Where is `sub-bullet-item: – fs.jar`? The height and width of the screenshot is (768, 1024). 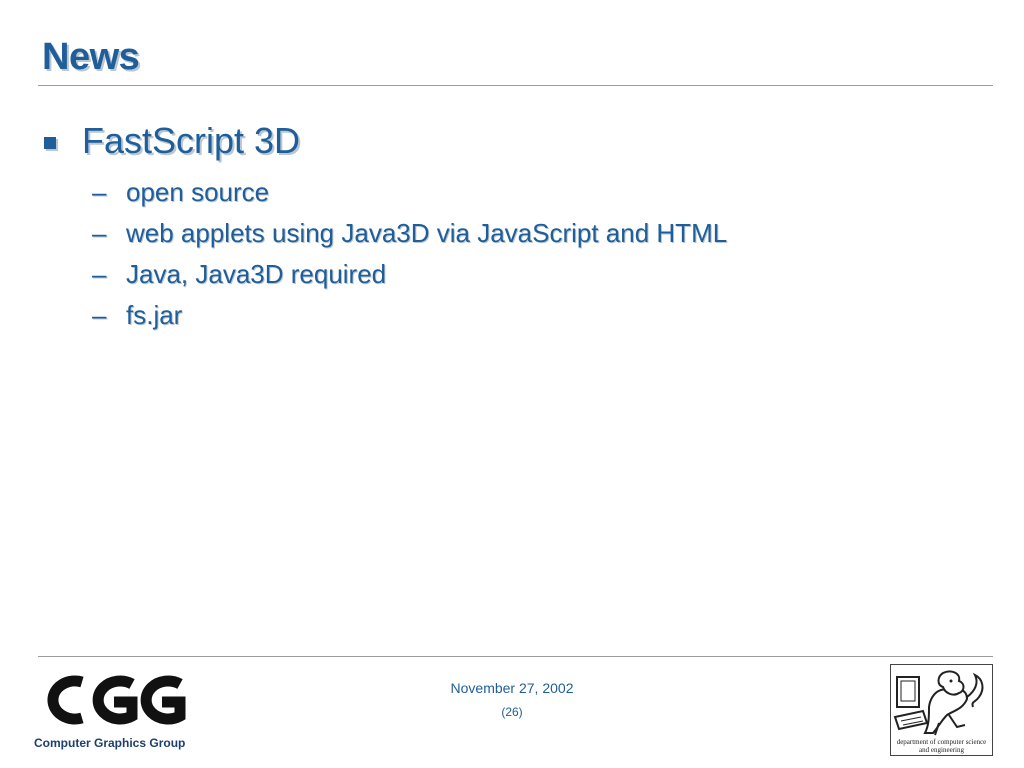 sub-bullet-item: – fs.jar is located at coordinates (409, 314).